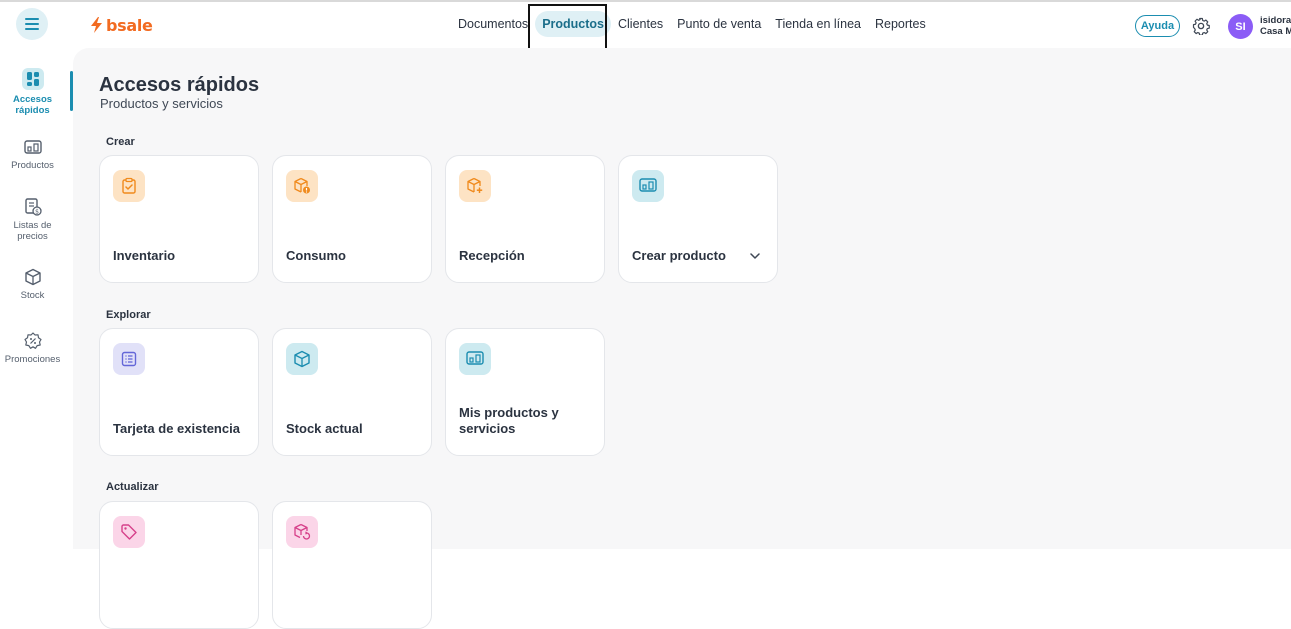 The height and width of the screenshot is (629, 1291). Describe the element at coordinates (1240, 26) in the screenshot. I see `user-avatar: SI` at that location.